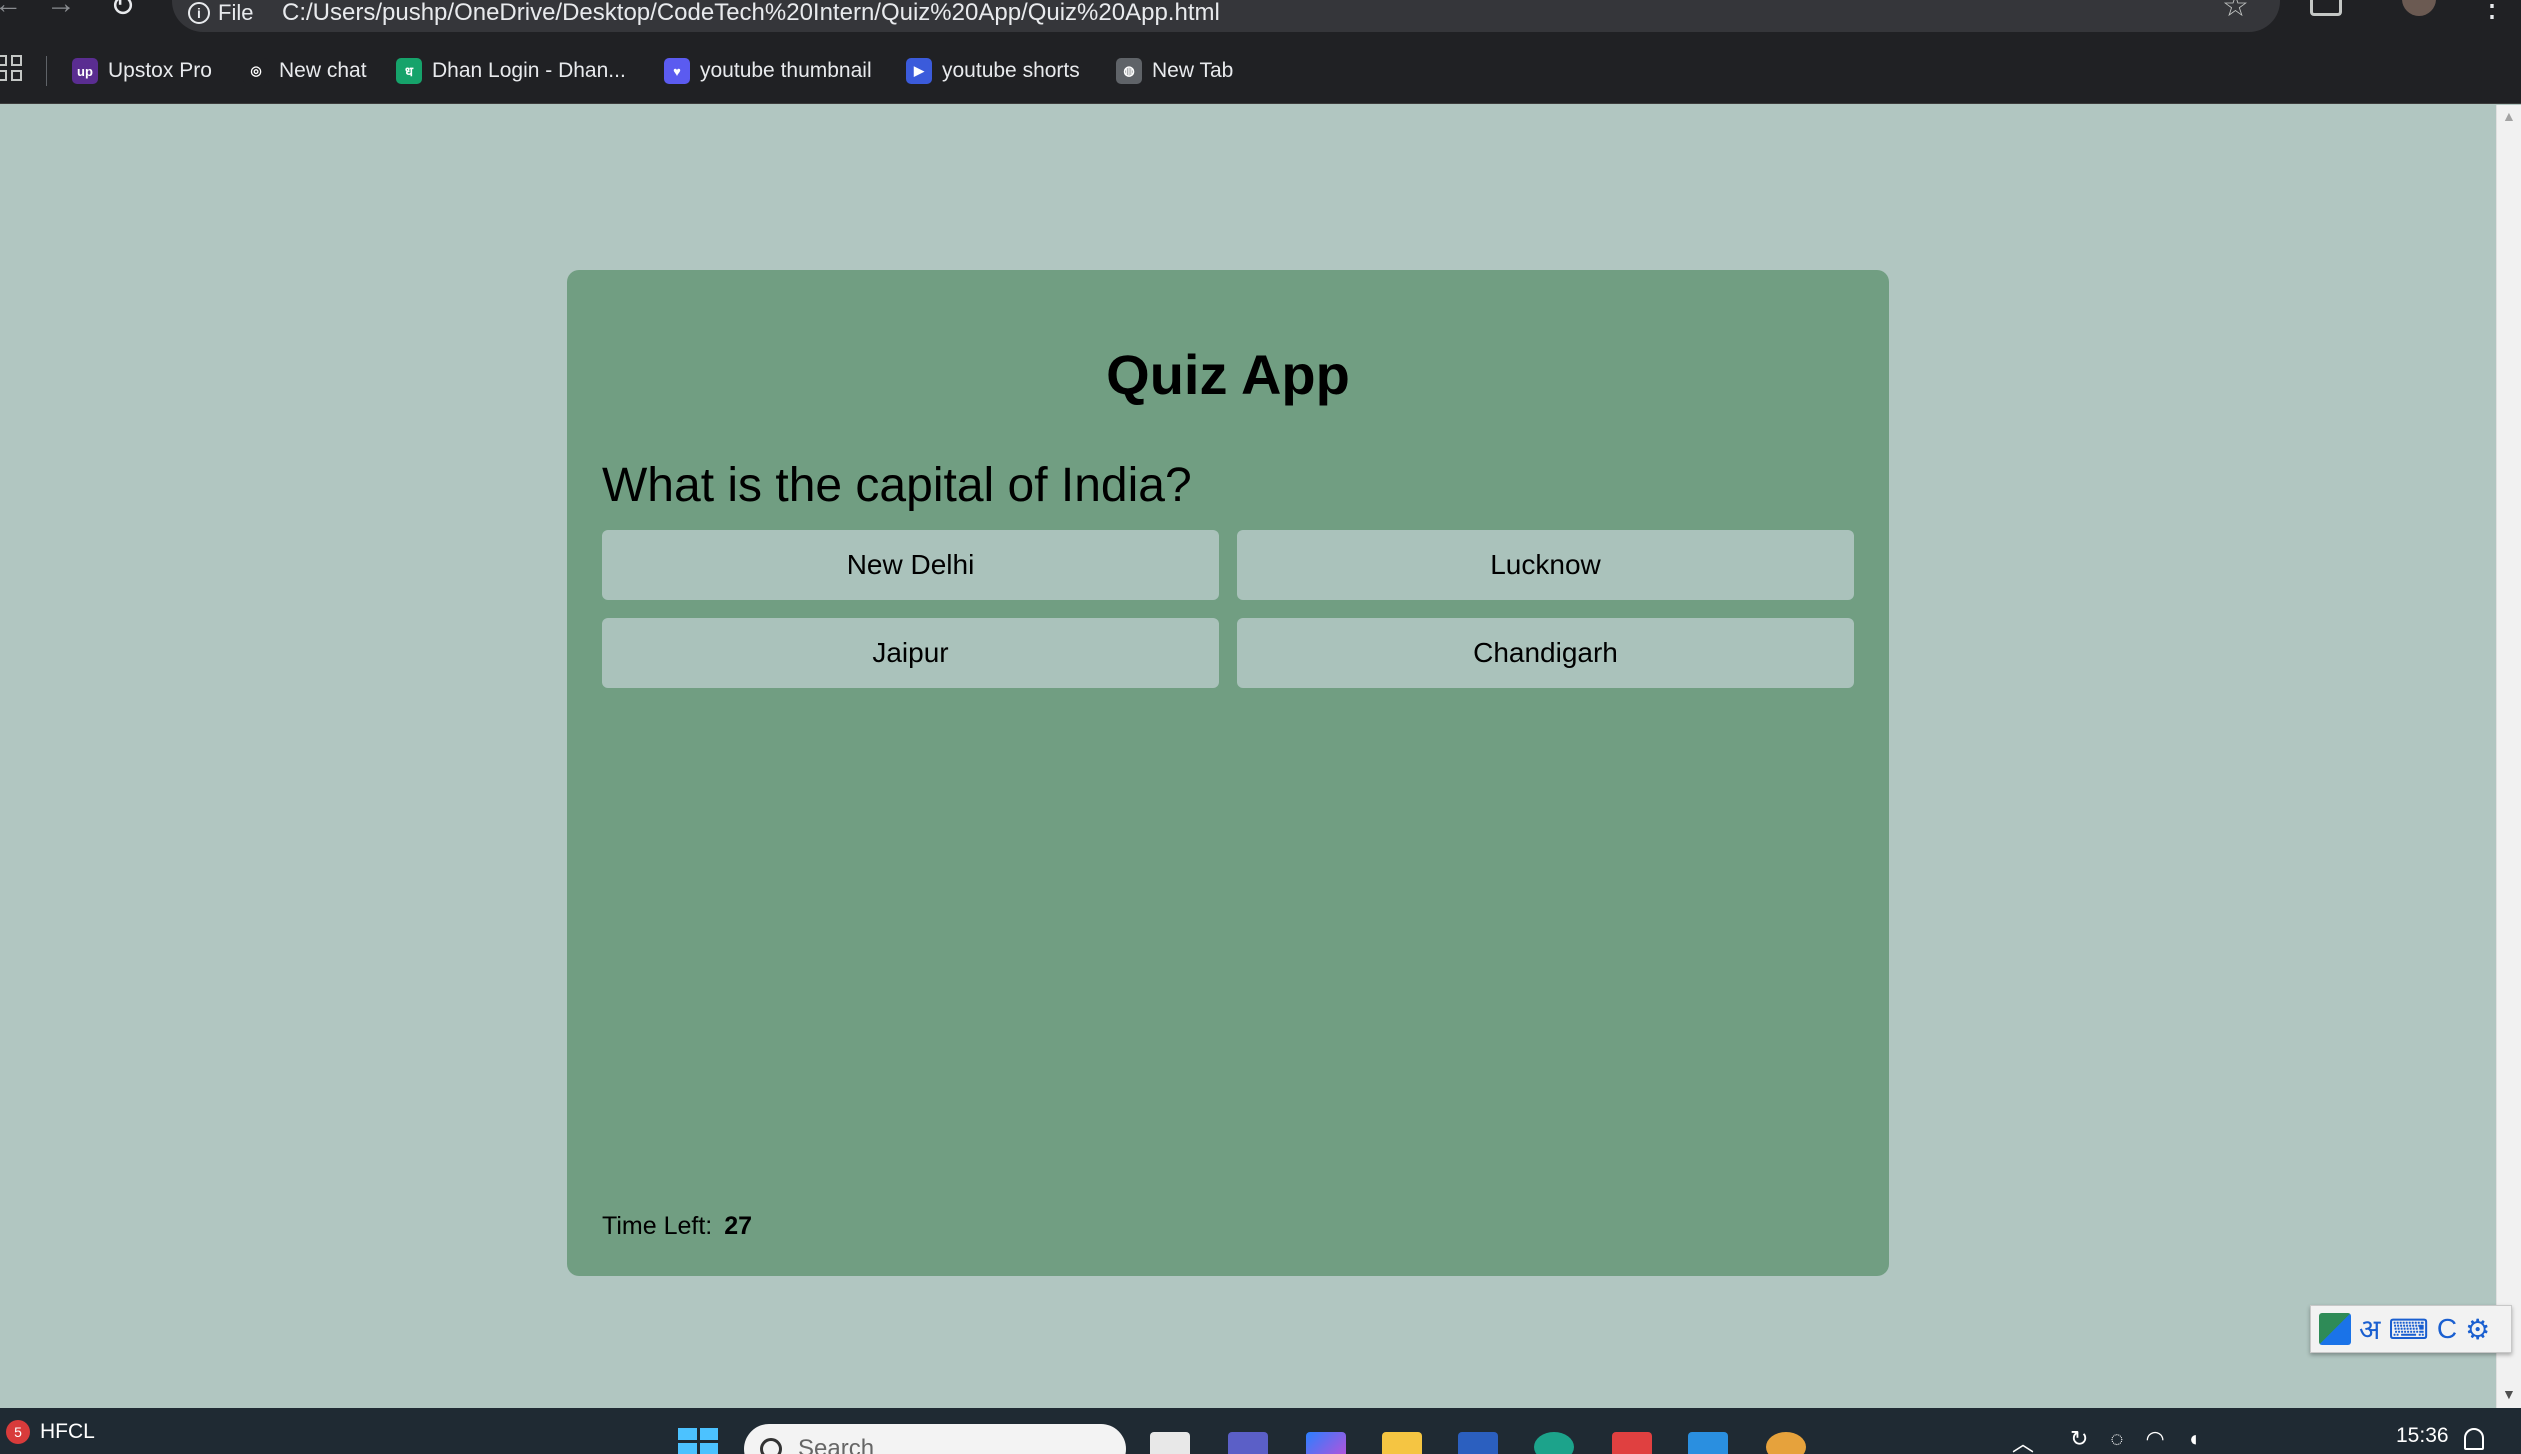  Describe the element at coordinates (657, 1226) in the screenshot. I see `timer-label: Time Left:` at that location.